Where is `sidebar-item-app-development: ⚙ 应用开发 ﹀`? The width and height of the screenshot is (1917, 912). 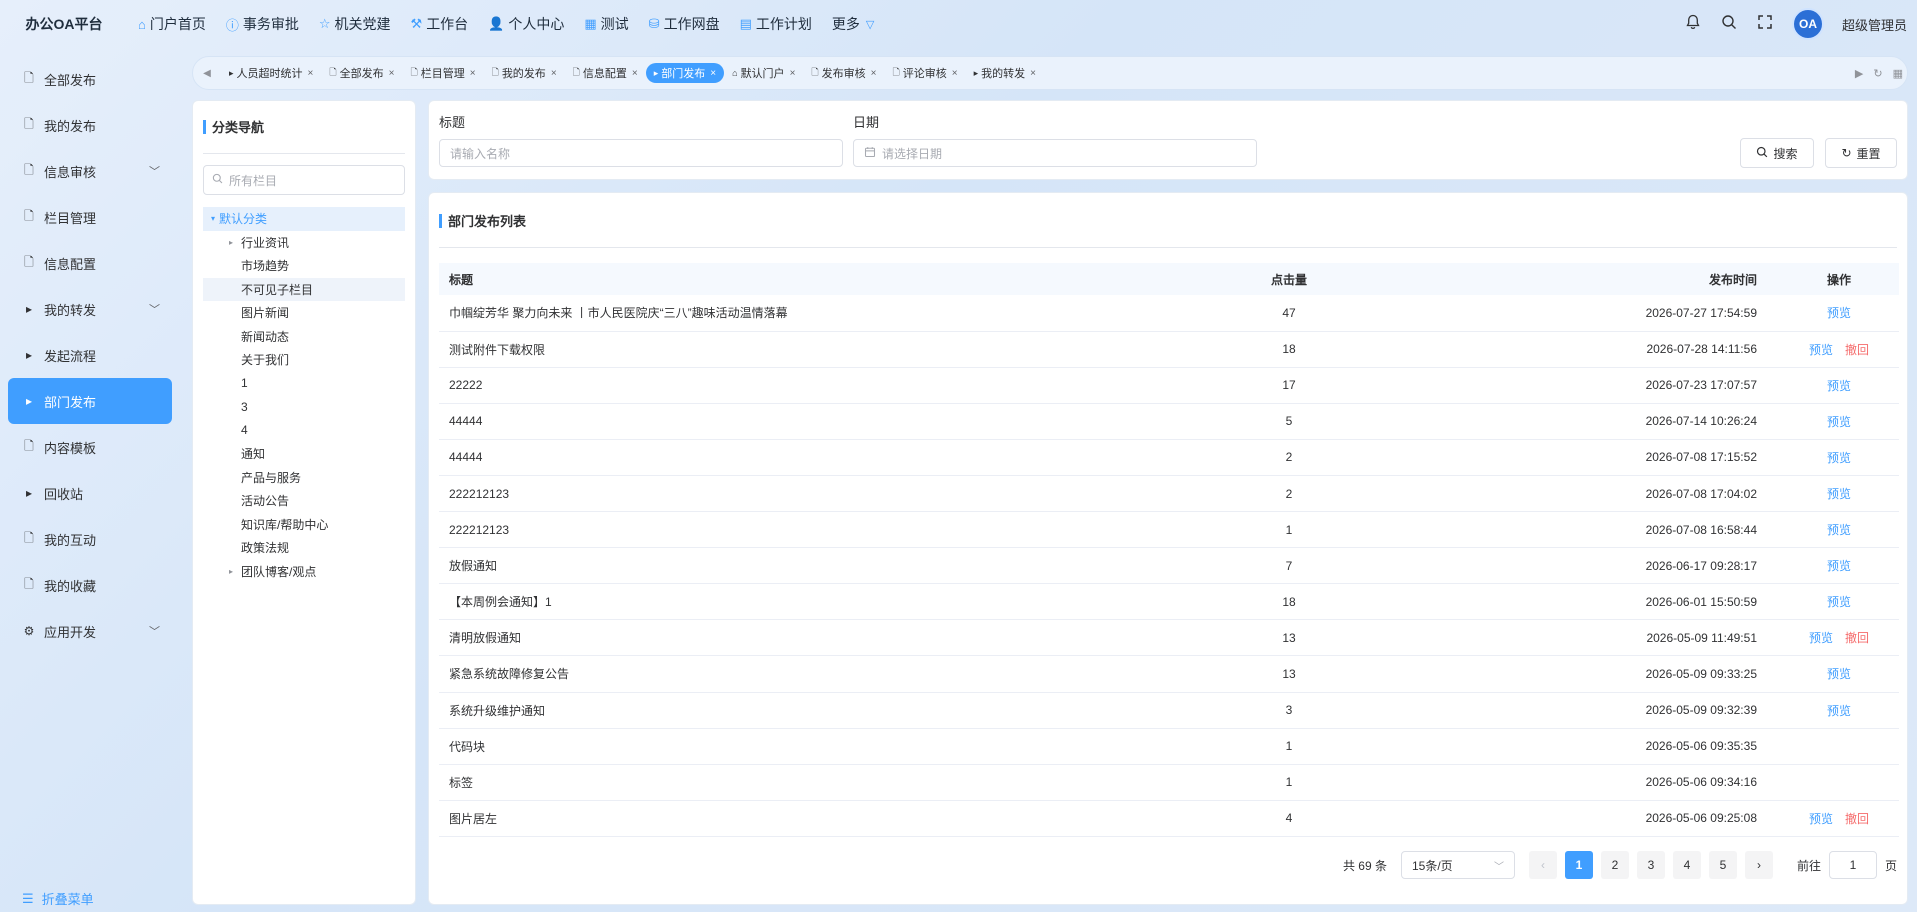
sidebar-item-app-development: ⚙ 应用开发 ﹀ is located at coordinates (90, 631).